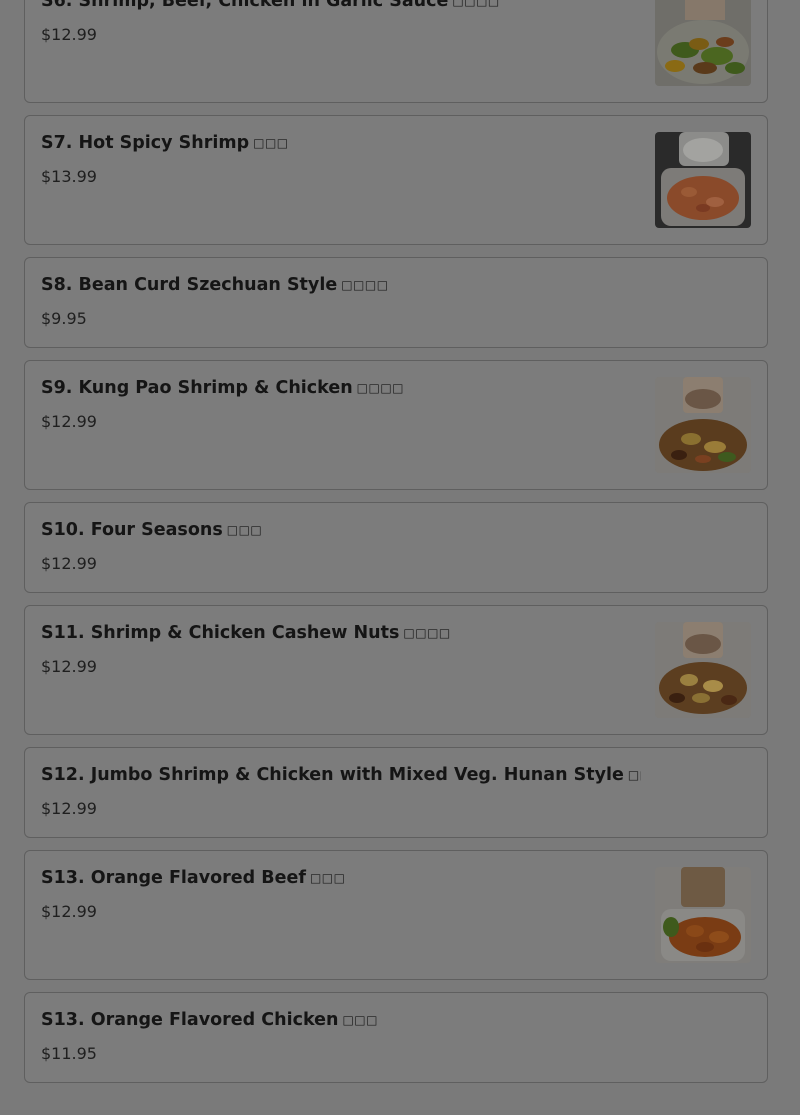 Image resolution: width=800 pixels, height=1115 pixels. What do you see at coordinates (703, 43) in the screenshot?
I see `garlic-sauce-dish-photo` at bounding box center [703, 43].